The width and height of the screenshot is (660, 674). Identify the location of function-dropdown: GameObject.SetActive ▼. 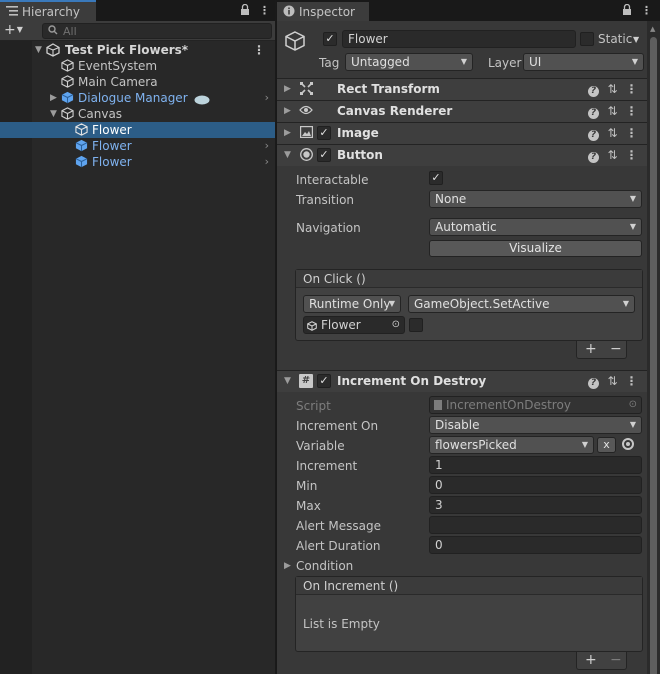
(521, 304).